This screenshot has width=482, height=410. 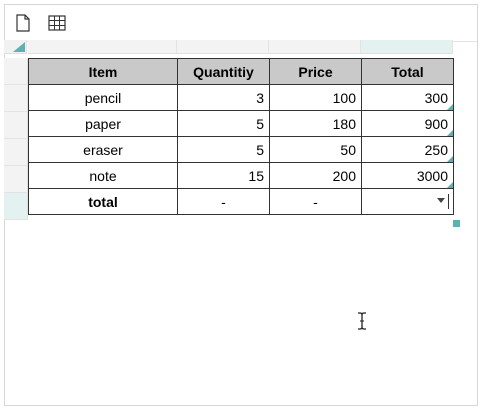 I want to click on cell-total-value: 250, so click(x=436, y=149).